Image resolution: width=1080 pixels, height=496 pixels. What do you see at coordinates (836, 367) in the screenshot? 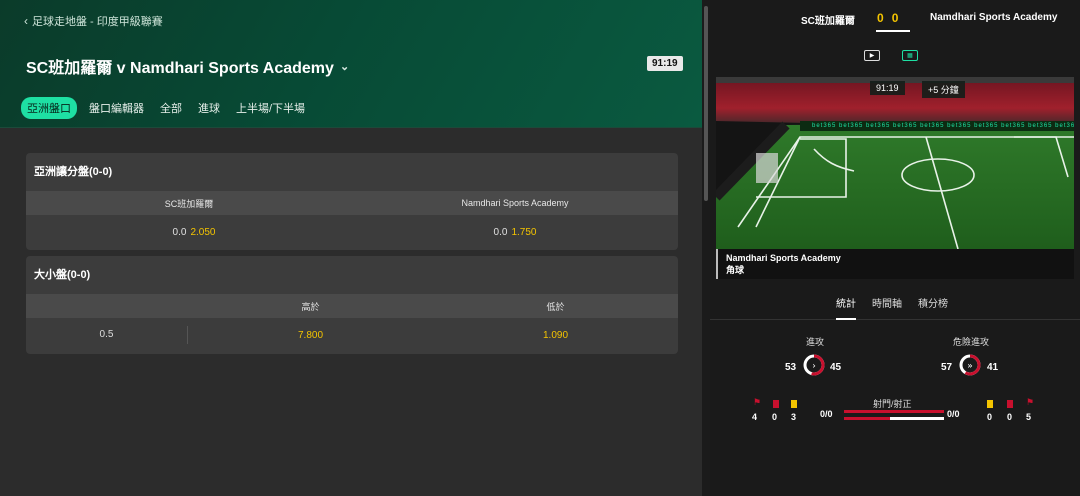
I see `attacks-away: 45` at bounding box center [836, 367].